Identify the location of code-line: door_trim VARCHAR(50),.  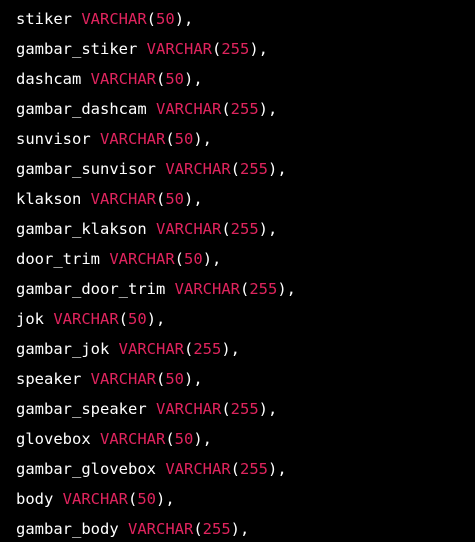
(245, 259).